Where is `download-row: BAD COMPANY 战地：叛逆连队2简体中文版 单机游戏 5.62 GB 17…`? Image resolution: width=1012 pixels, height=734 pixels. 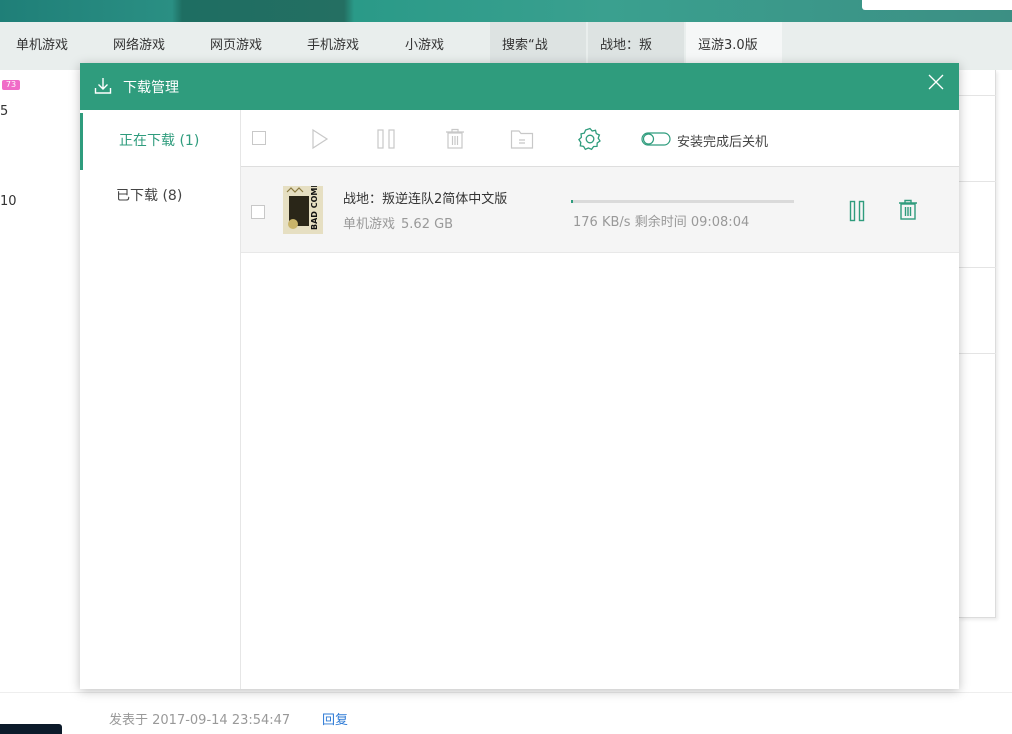
download-row: BAD COMPANY 战地：叛逆连队2简体中文版 单机游戏 5.62 GB 17… is located at coordinates (600, 210).